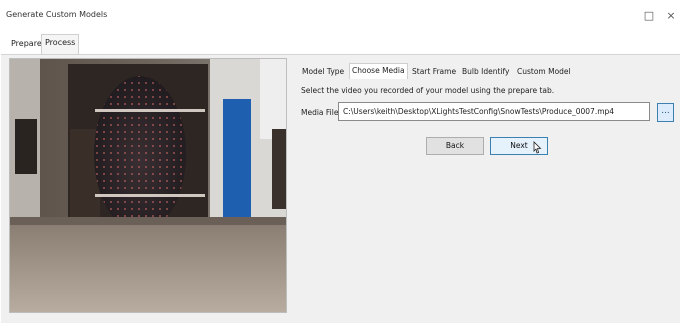 Image resolution: width=681 pixels, height=325 pixels. I want to click on outer-tab-bar: Prepare Process, so click(340, 43).